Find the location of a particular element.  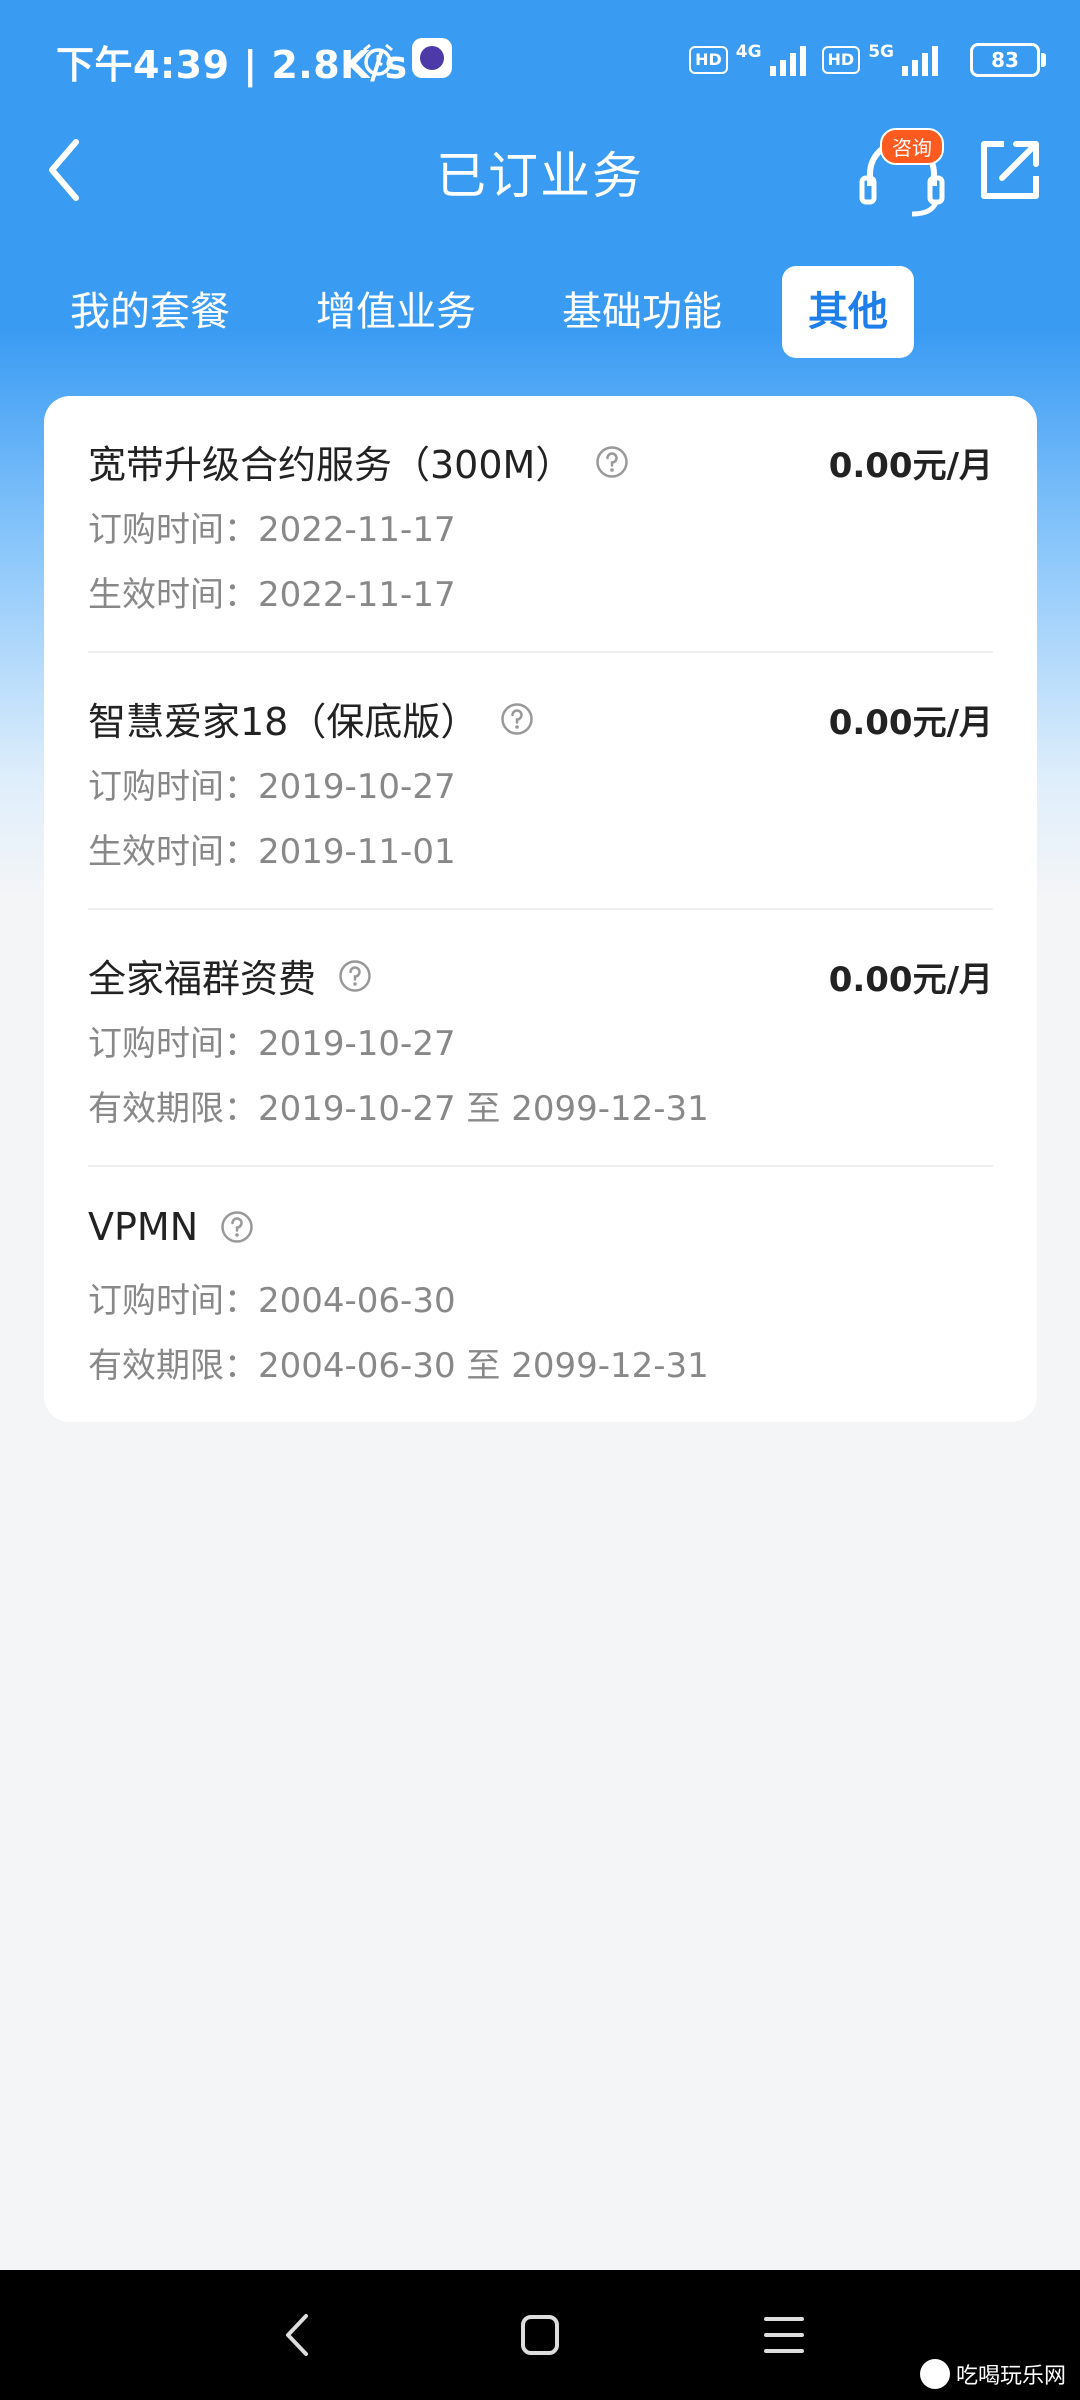

item-name: VPMN is located at coordinates (143, 1227).